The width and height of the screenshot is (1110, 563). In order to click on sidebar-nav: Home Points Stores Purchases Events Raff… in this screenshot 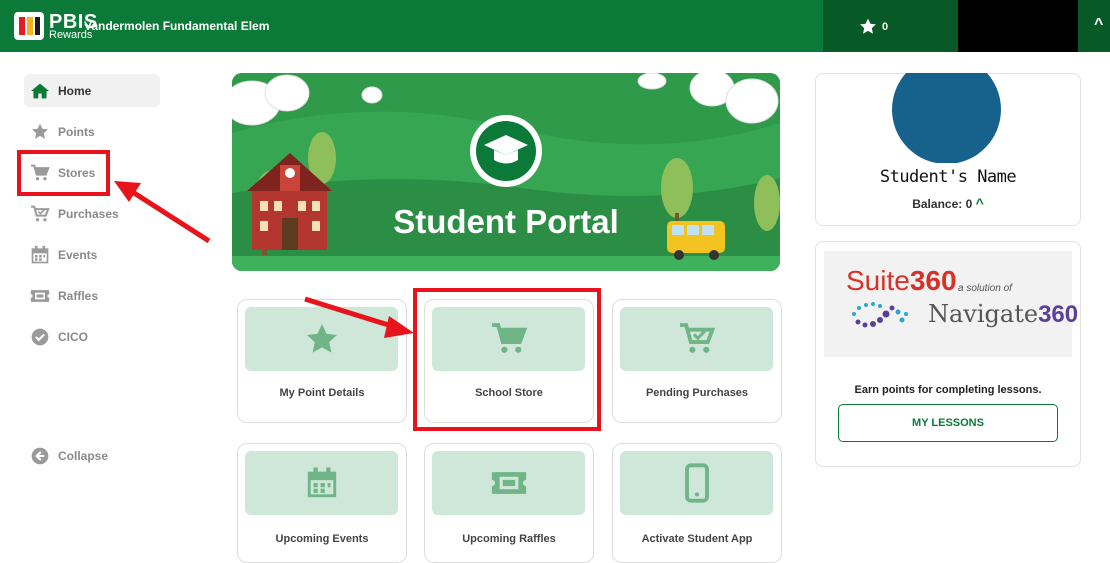, I will do `click(92, 215)`.